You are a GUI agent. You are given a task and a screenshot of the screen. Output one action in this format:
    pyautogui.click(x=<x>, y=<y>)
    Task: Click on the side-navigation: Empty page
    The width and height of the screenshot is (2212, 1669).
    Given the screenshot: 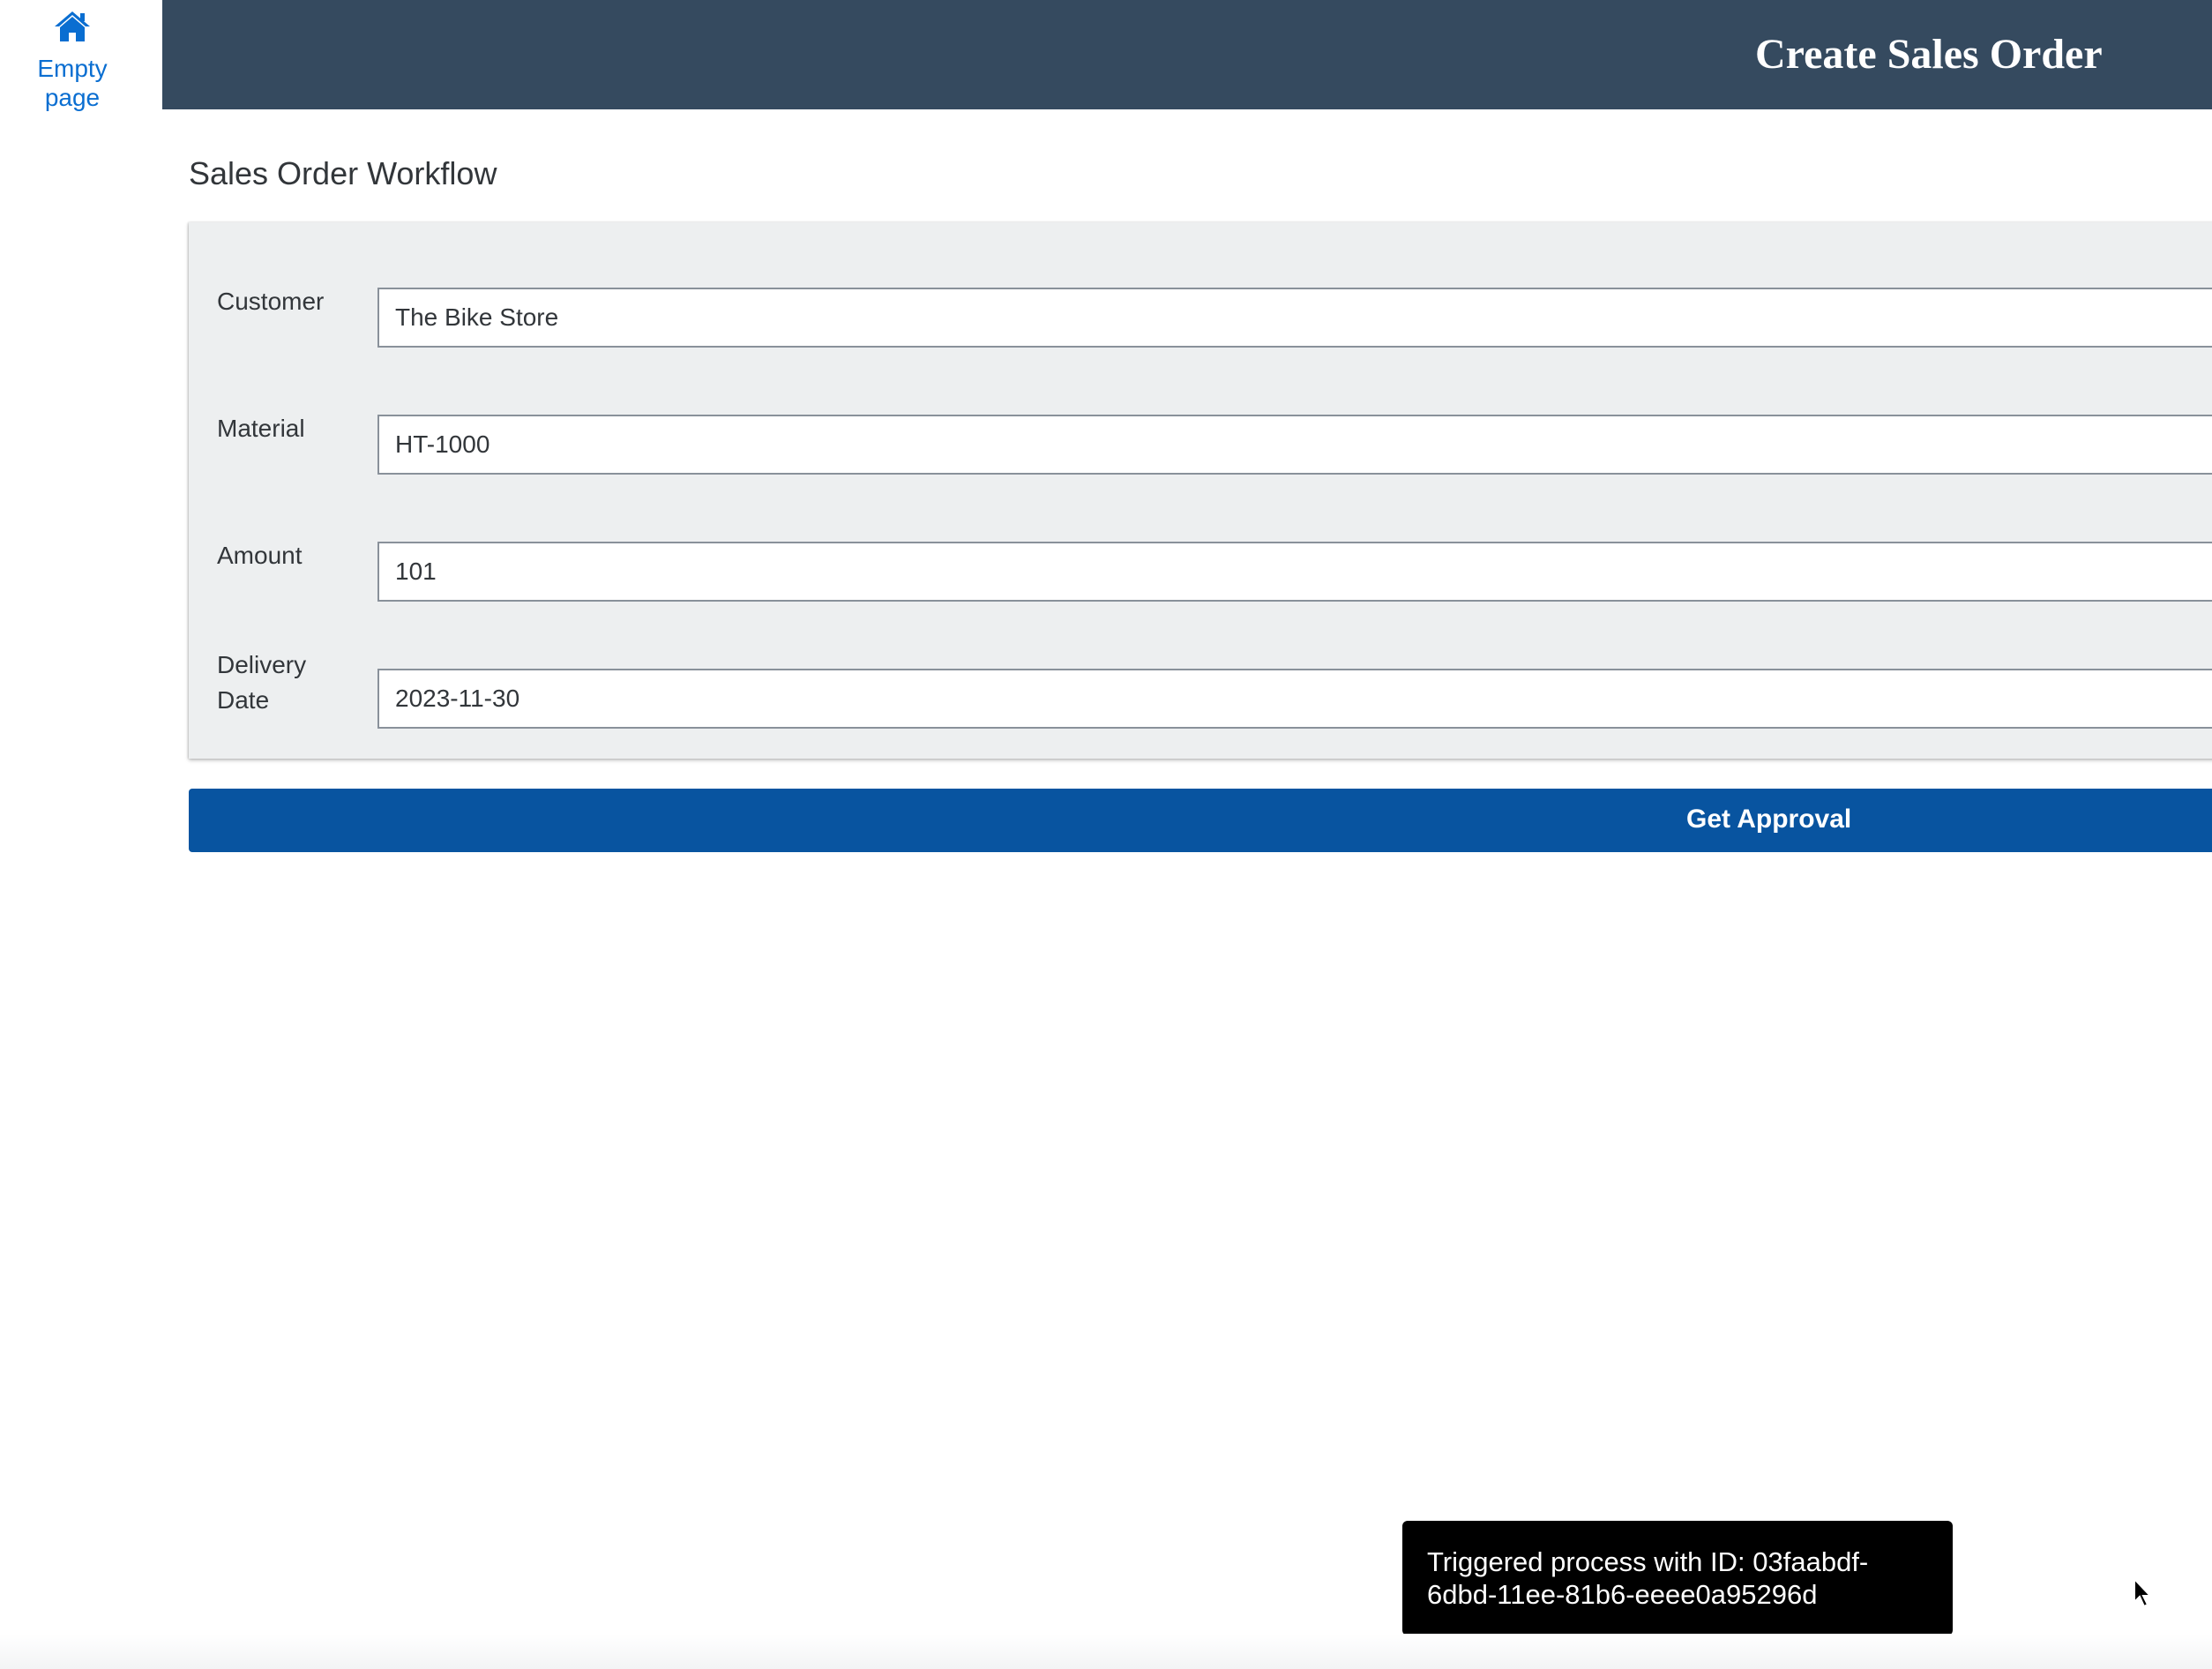 What is the action you would take?
    pyautogui.click(x=81, y=834)
    